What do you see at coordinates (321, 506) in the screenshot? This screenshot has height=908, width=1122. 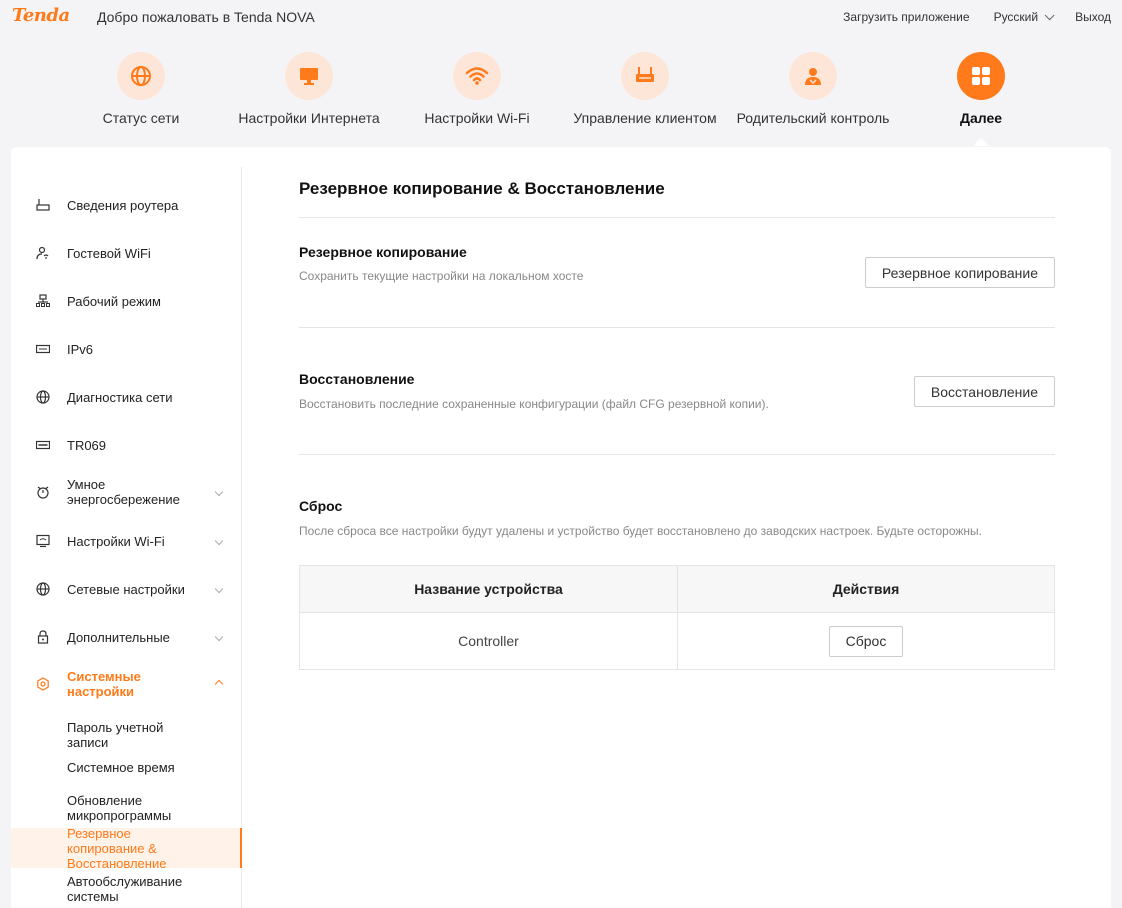 I see `reset-title: Сброс` at bounding box center [321, 506].